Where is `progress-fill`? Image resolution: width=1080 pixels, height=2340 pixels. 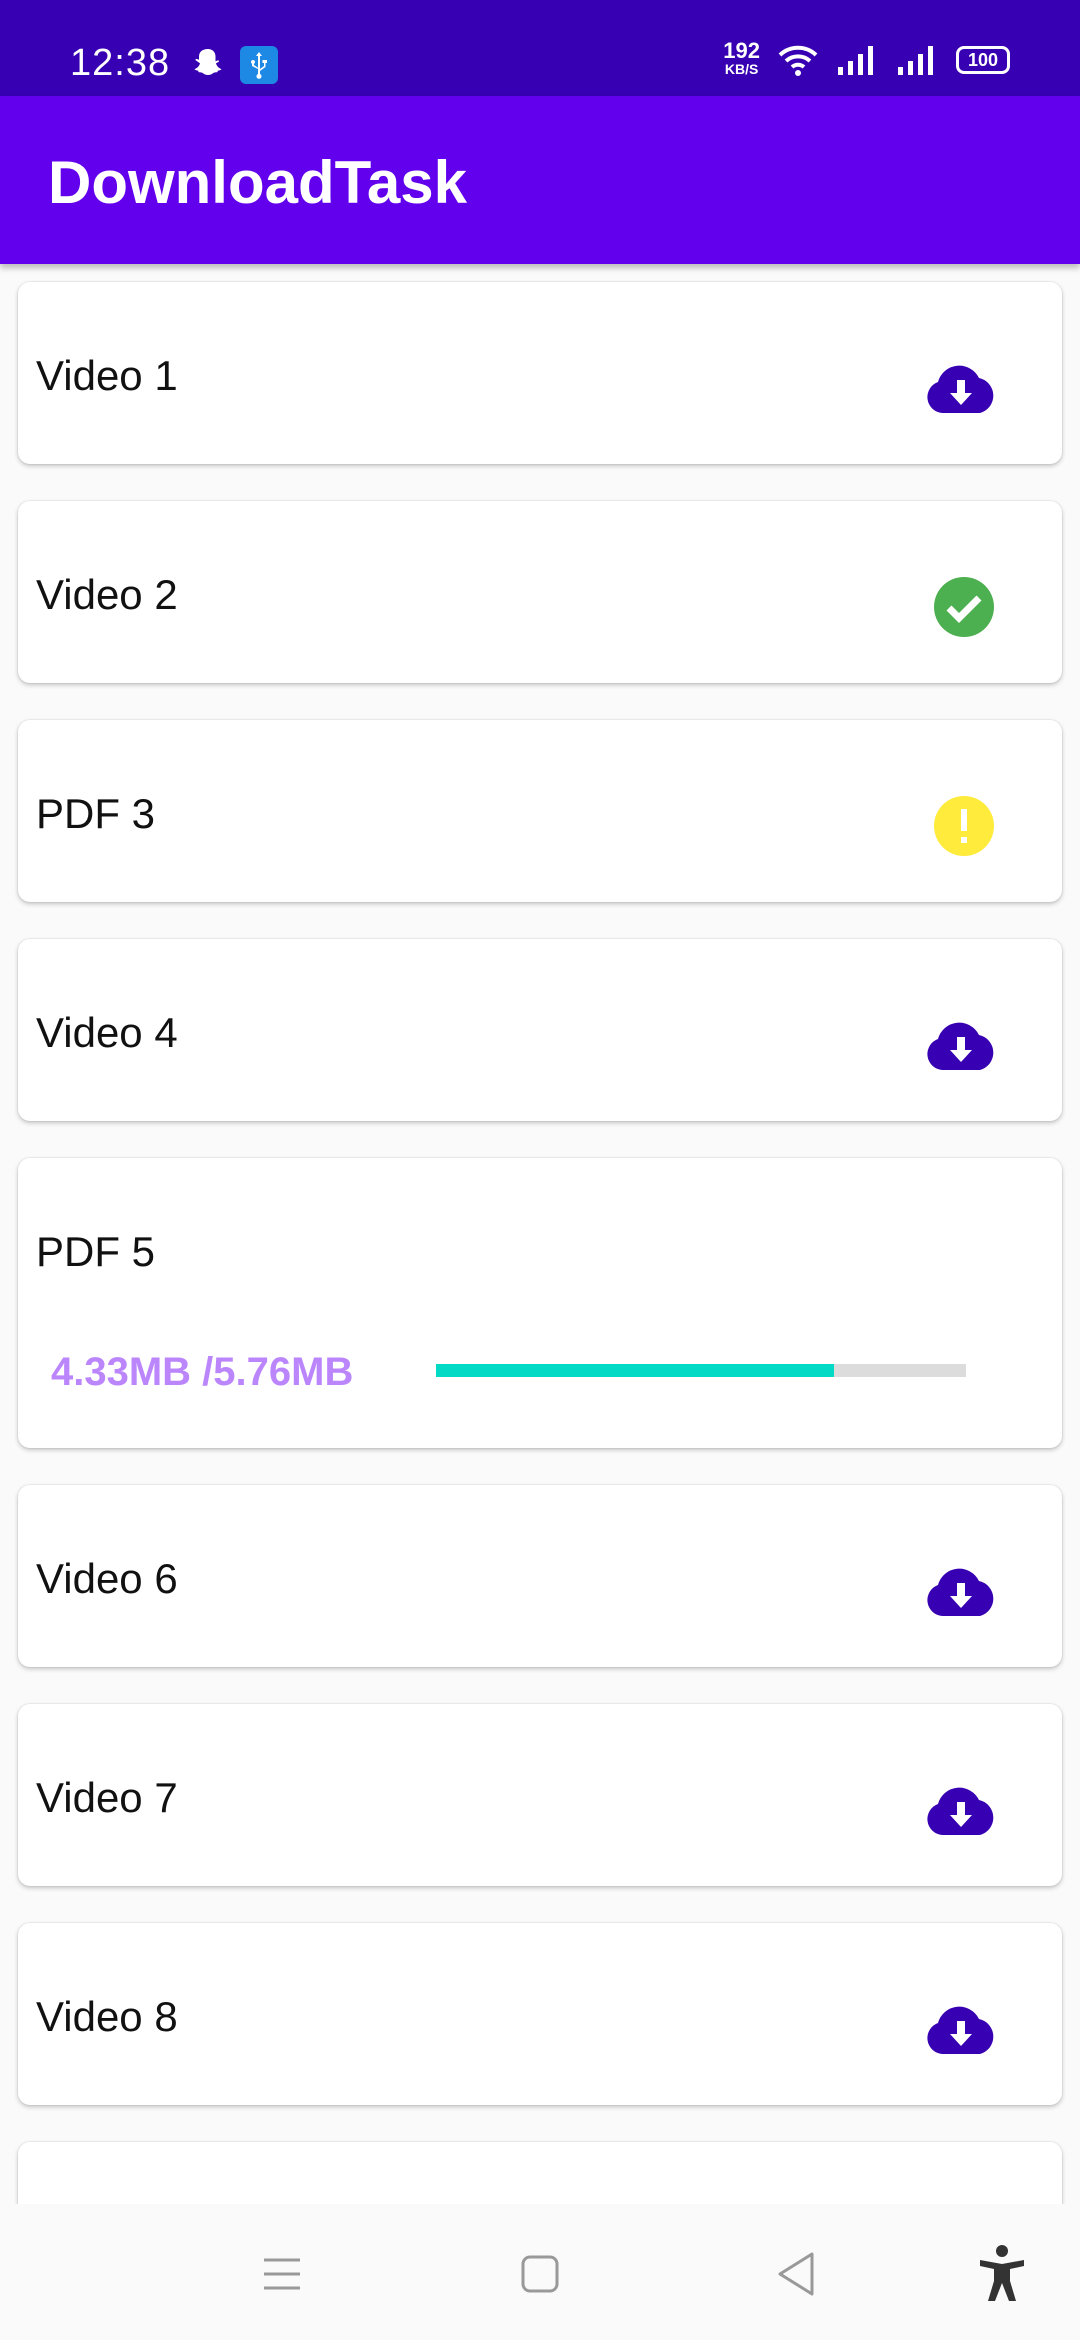
progress-fill is located at coordinates (635, 1370).